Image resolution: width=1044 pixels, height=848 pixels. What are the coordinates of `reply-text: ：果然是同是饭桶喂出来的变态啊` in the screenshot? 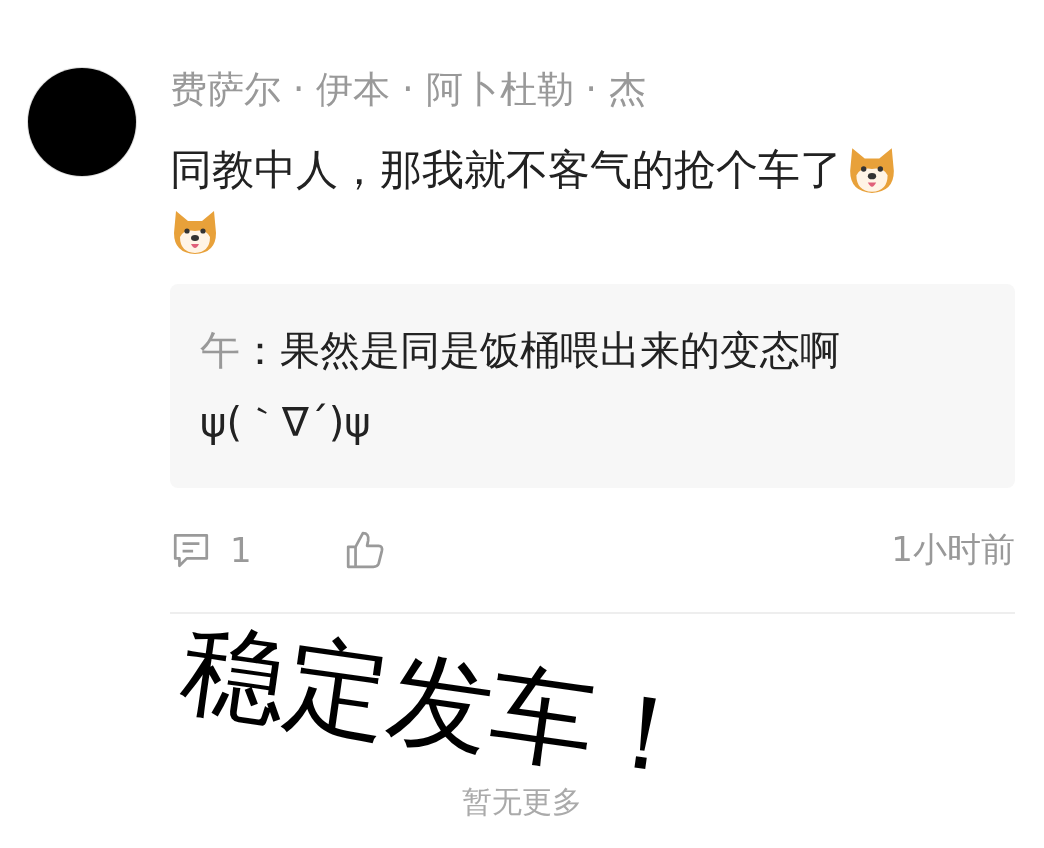 It's located at (540, 350).